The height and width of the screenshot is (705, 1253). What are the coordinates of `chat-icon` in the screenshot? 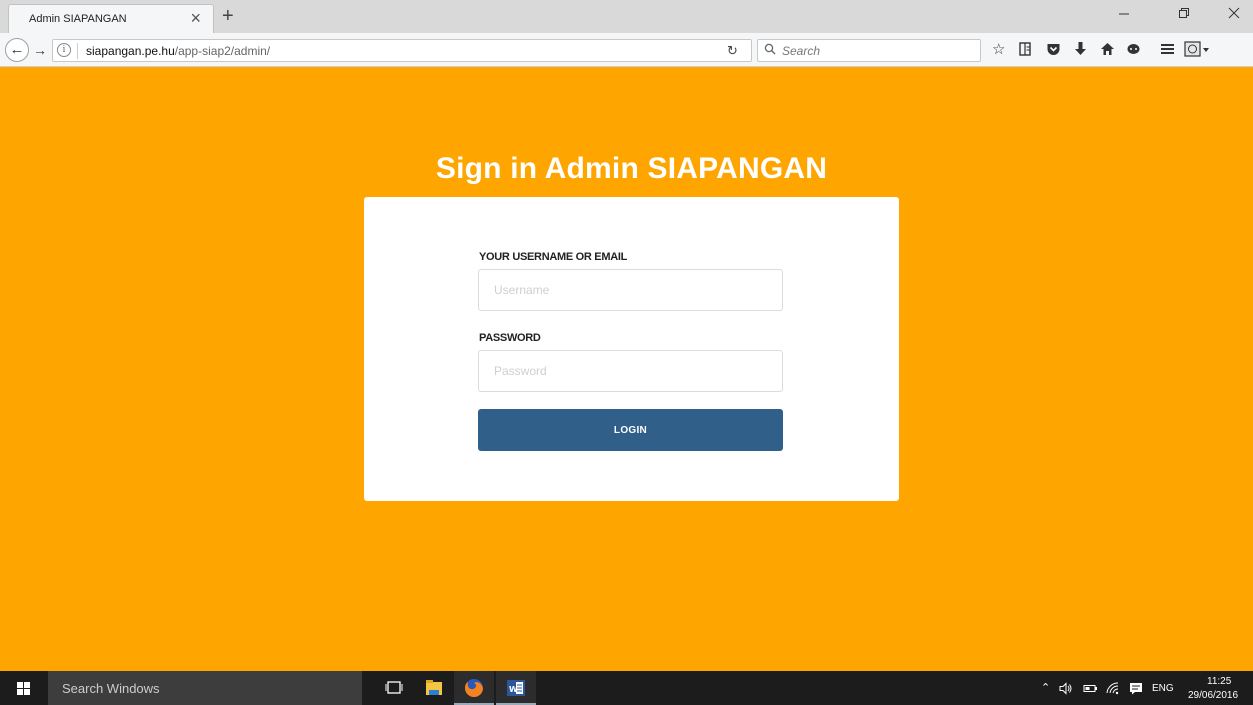 It's located at (1133, 51).